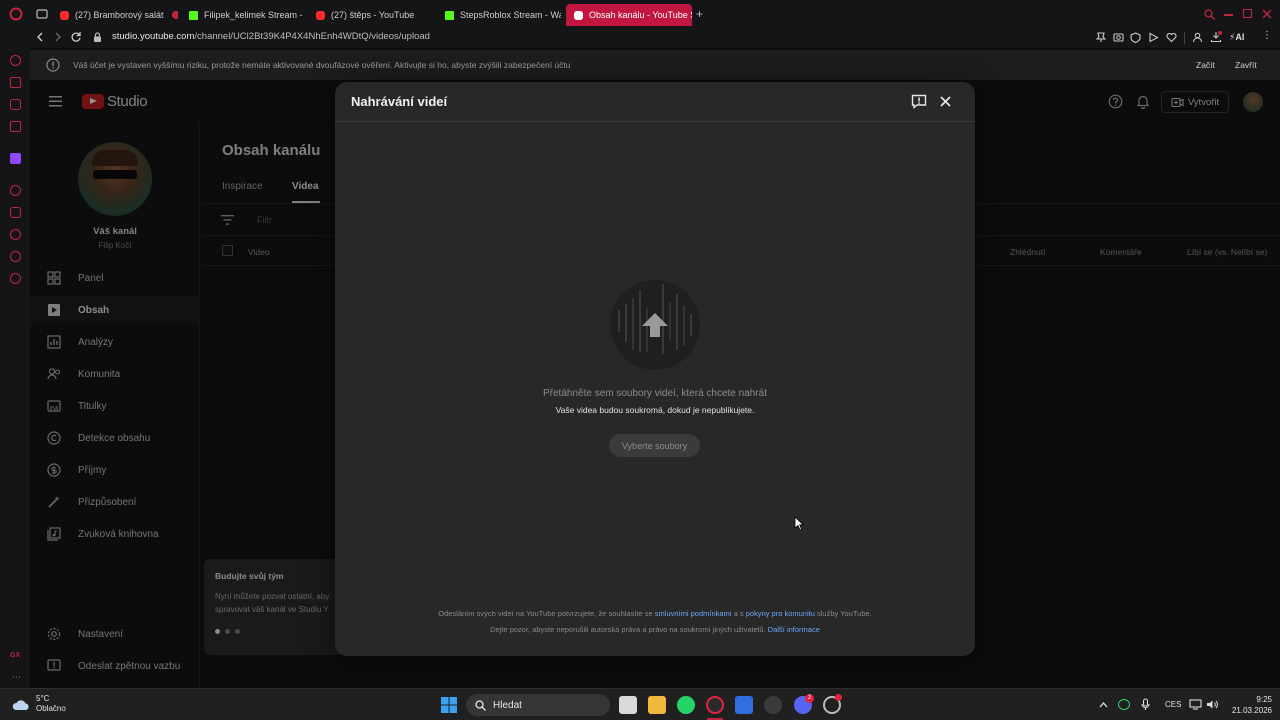 The width and height of the screenshot is (1280, 720). Describe the element at coordinates (1248, 705) in the screenshot. I see `system-clock: 9:25 21.03.2026` at that location.